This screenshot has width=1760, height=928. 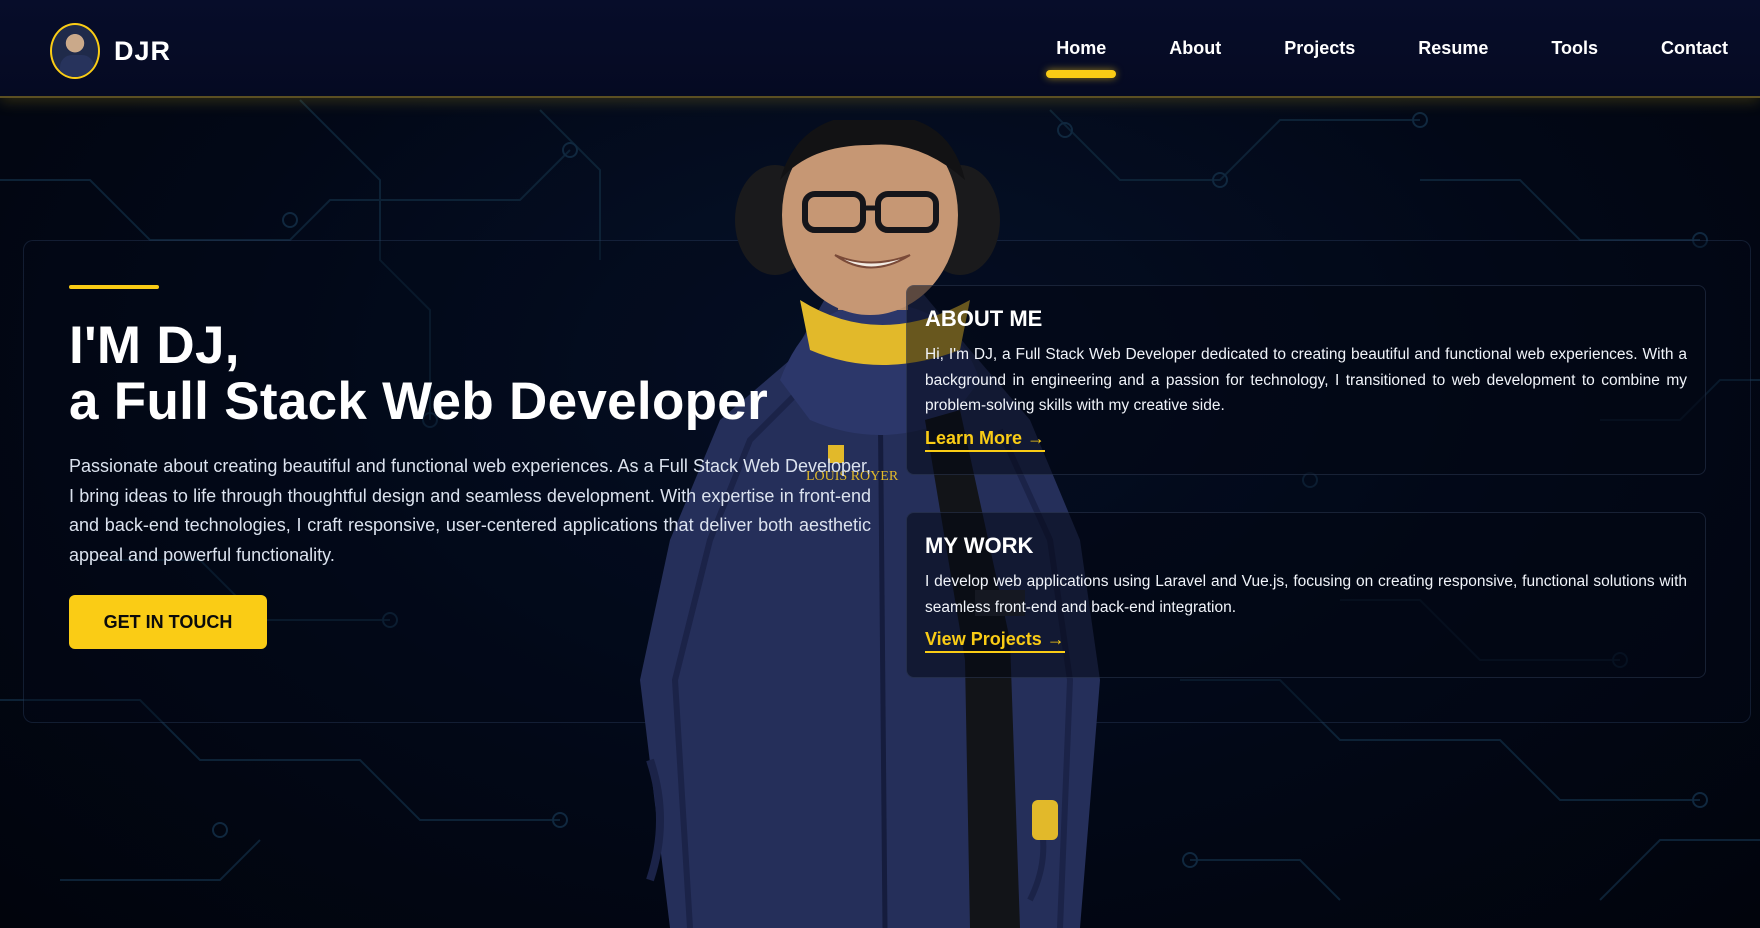 I want to click on accent-bar, so click(x=114, y=287).